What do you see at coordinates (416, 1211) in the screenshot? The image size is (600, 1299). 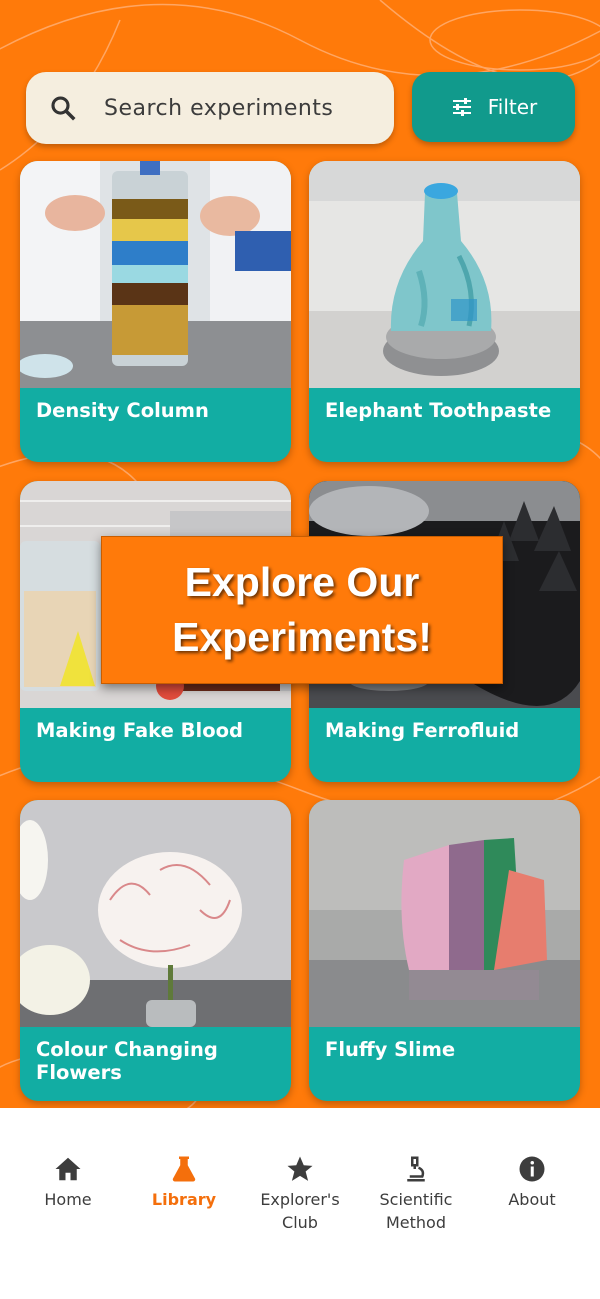 I see `tab-scientific-method-label: Scientific Method` at bounding box center [416, 1211].